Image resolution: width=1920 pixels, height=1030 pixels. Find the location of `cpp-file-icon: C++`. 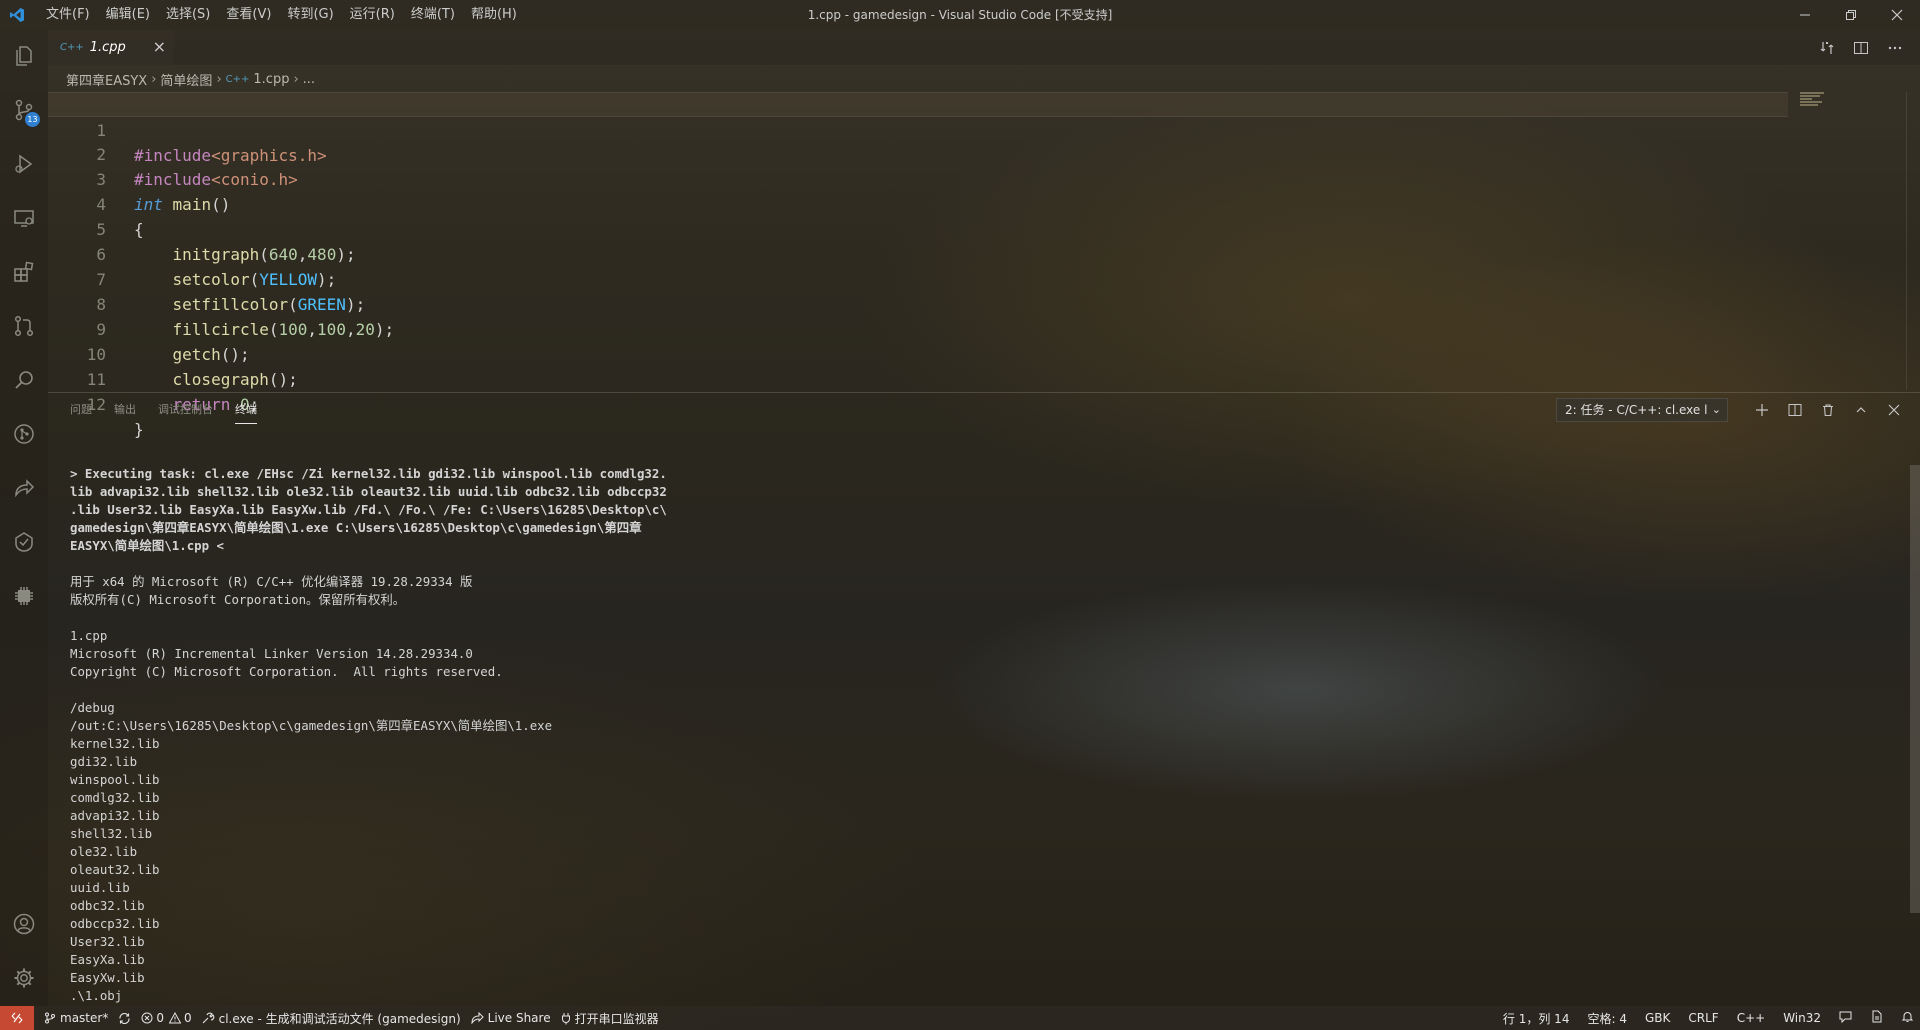

cpp-file-icon: C++ is located at coordinates (237, 79).